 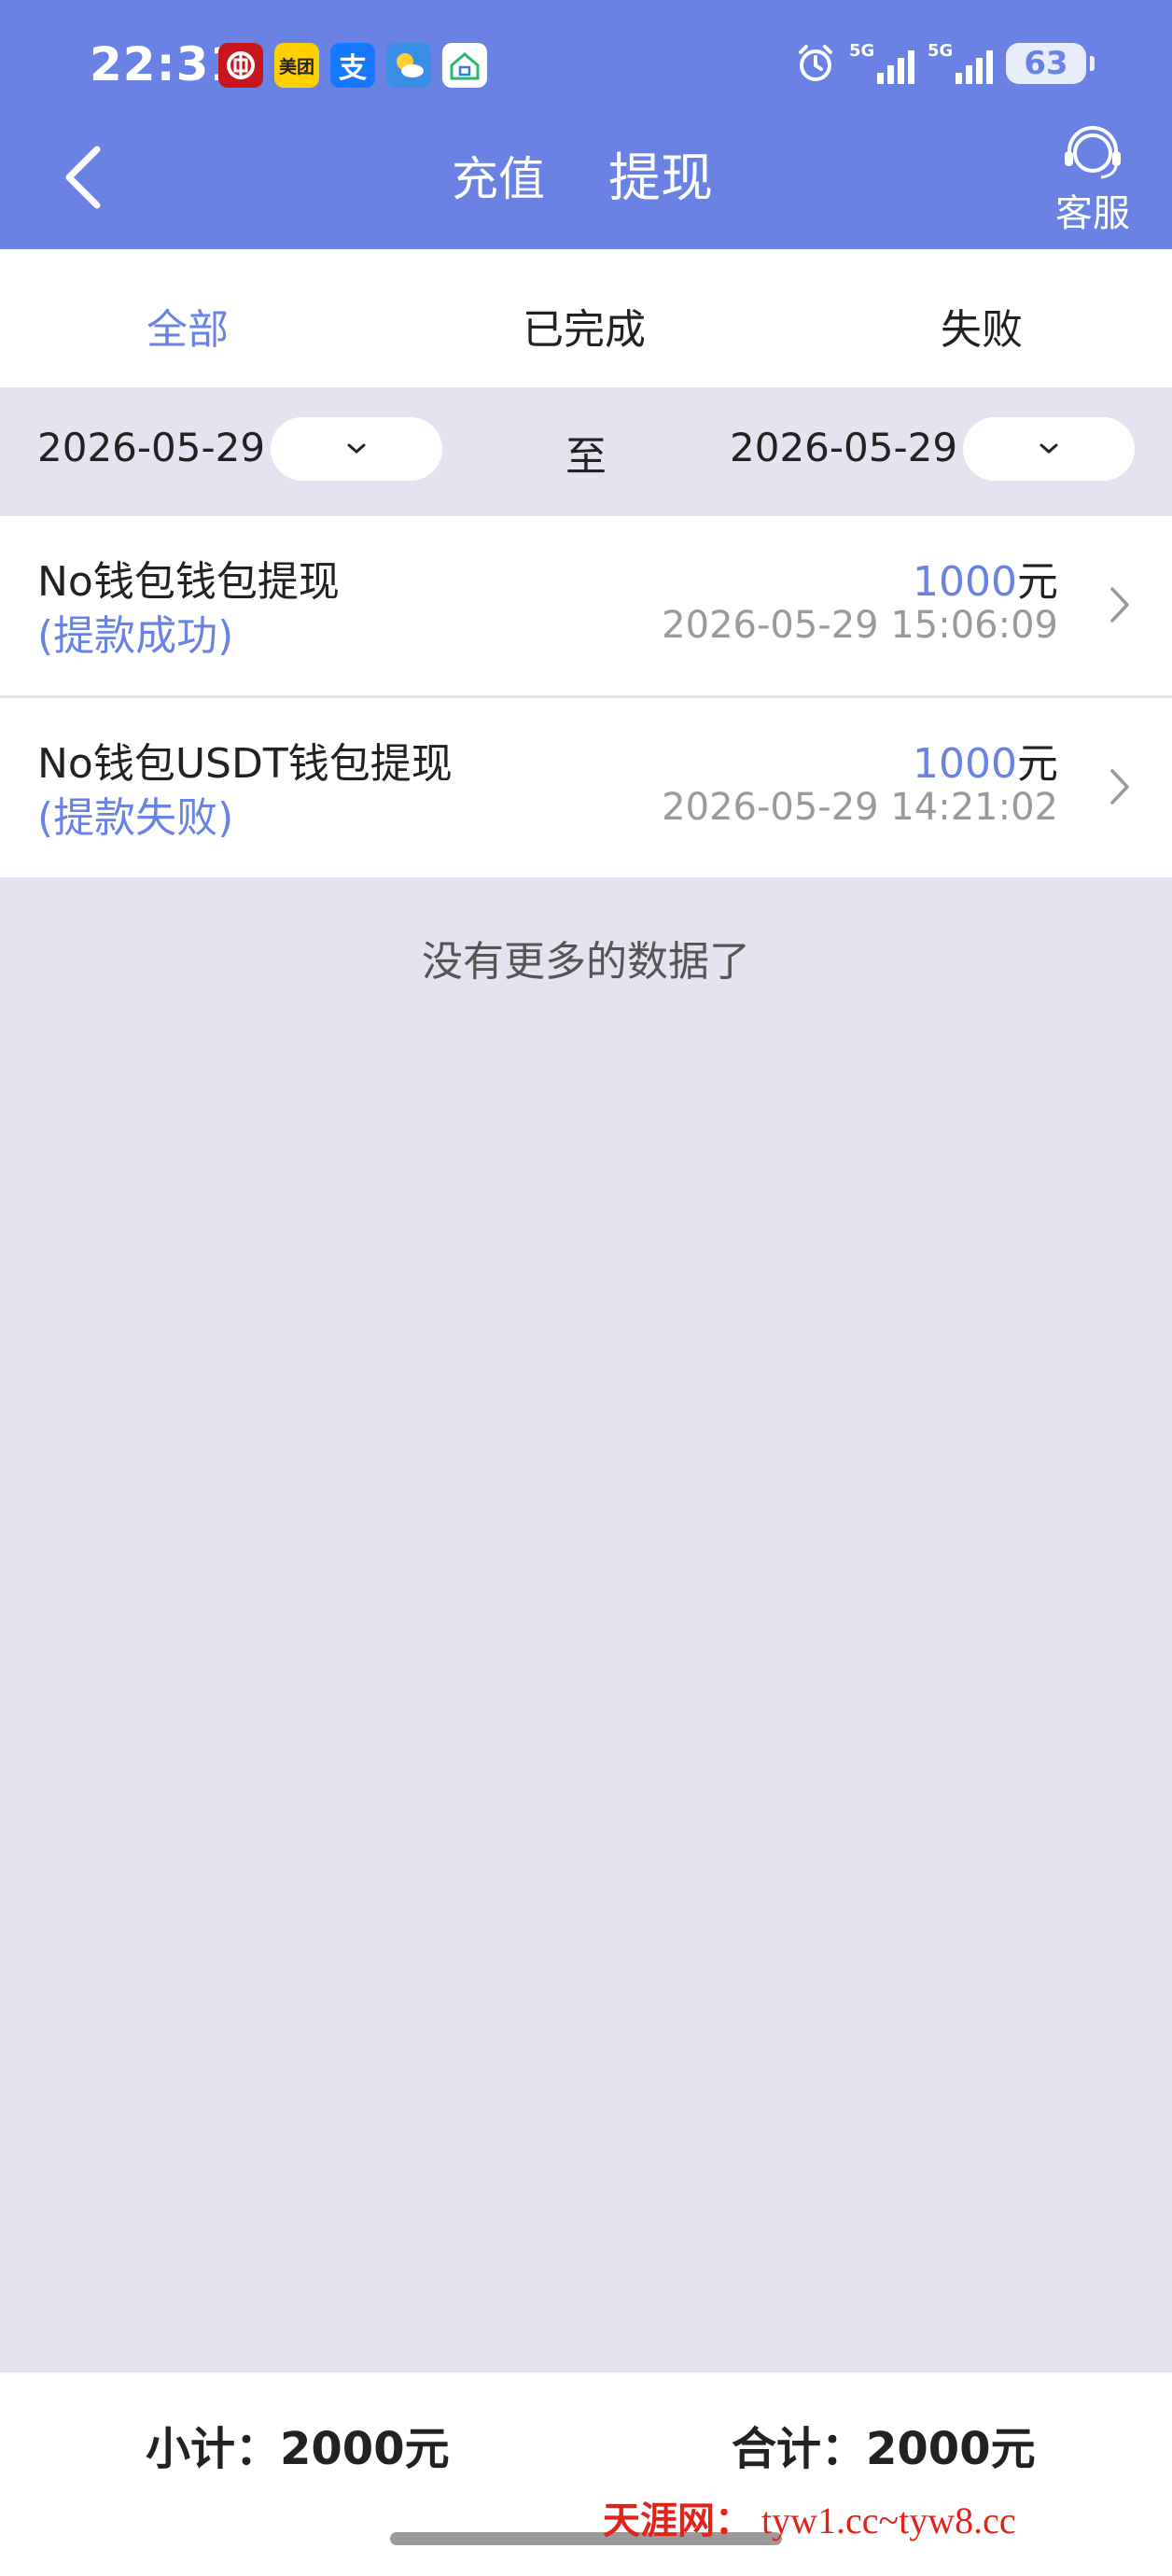 What do you see at coordinates (860, 625) in the screenshot?
I see `record-time: 2026-05-29 15:06:09` at bounding box center [860, 625].